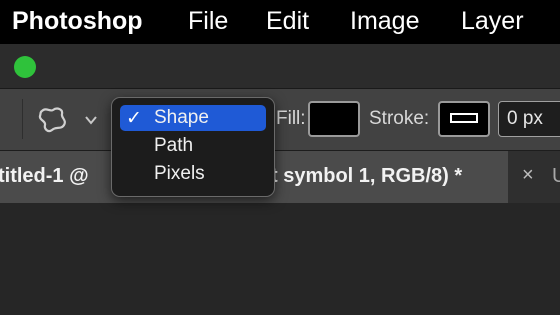  Describe the element at coordinates (25, 67) in the screenshot. I see `window-zoom-button` at that location.